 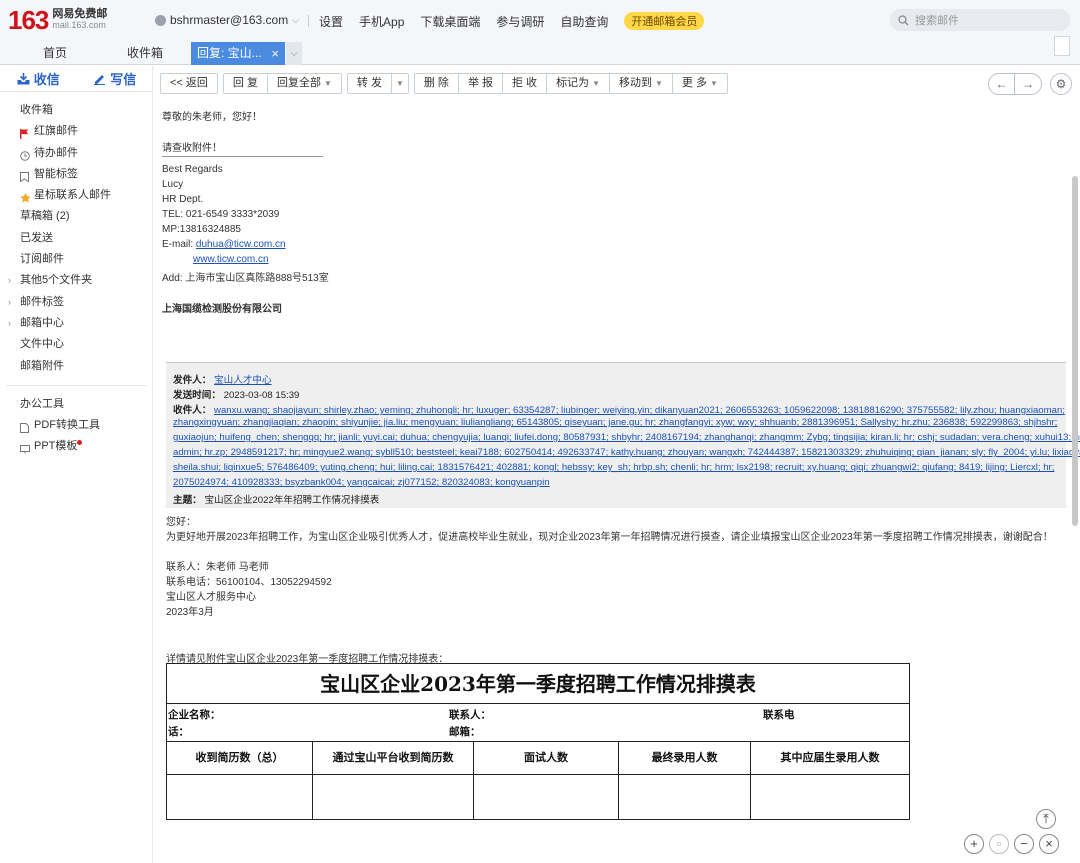 I want to click on sidebar-item-sent: 已发送, so click(x=76, y=238).